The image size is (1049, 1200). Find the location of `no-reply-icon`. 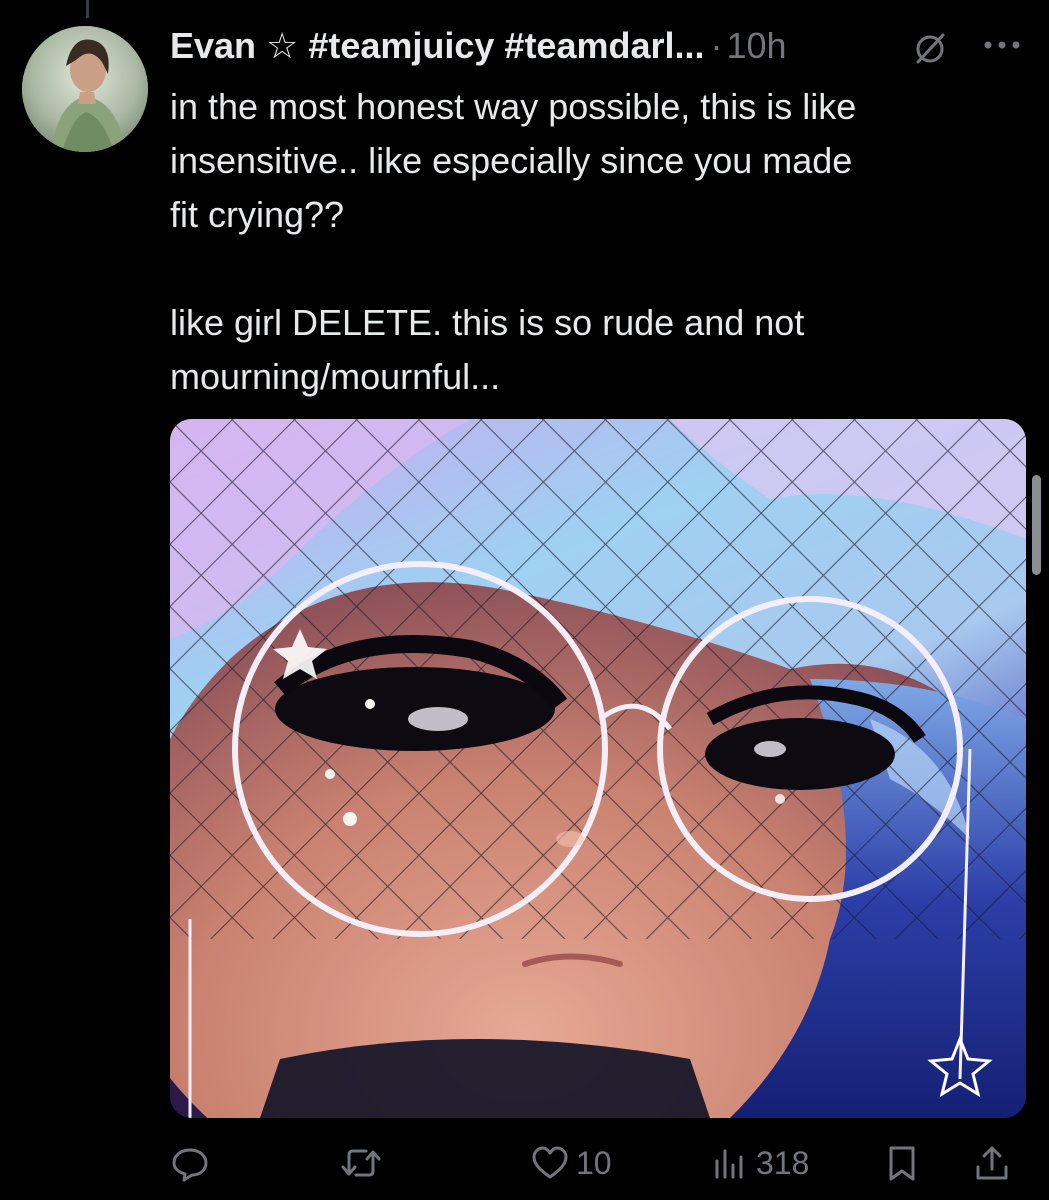

no-reply-icon is located at coordinates (930, 48).